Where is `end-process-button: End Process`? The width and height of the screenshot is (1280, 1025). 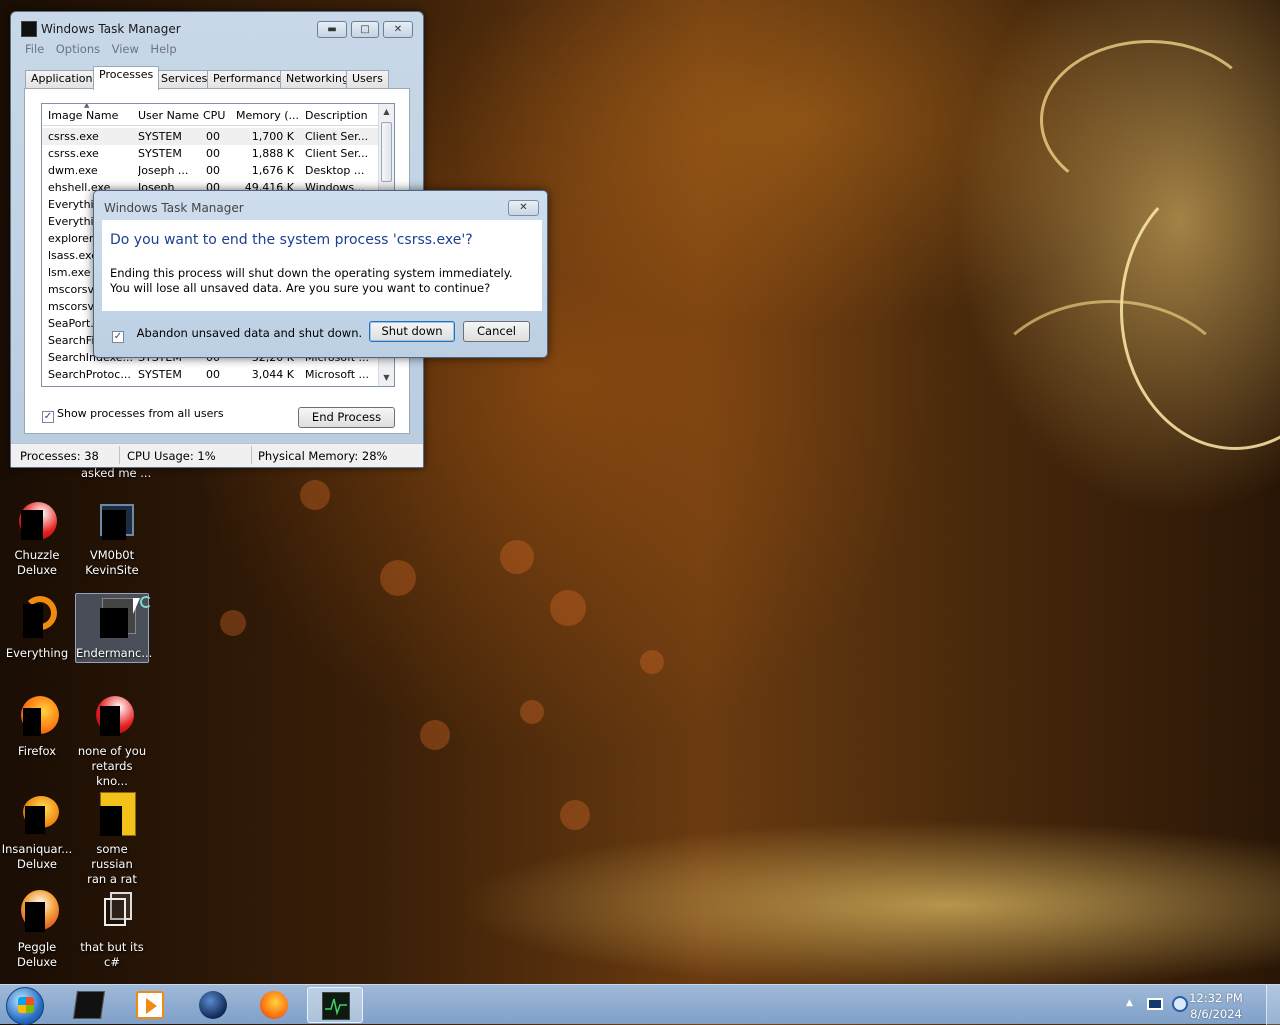 end-process-button: End Process is located at coordinates (346, 417).